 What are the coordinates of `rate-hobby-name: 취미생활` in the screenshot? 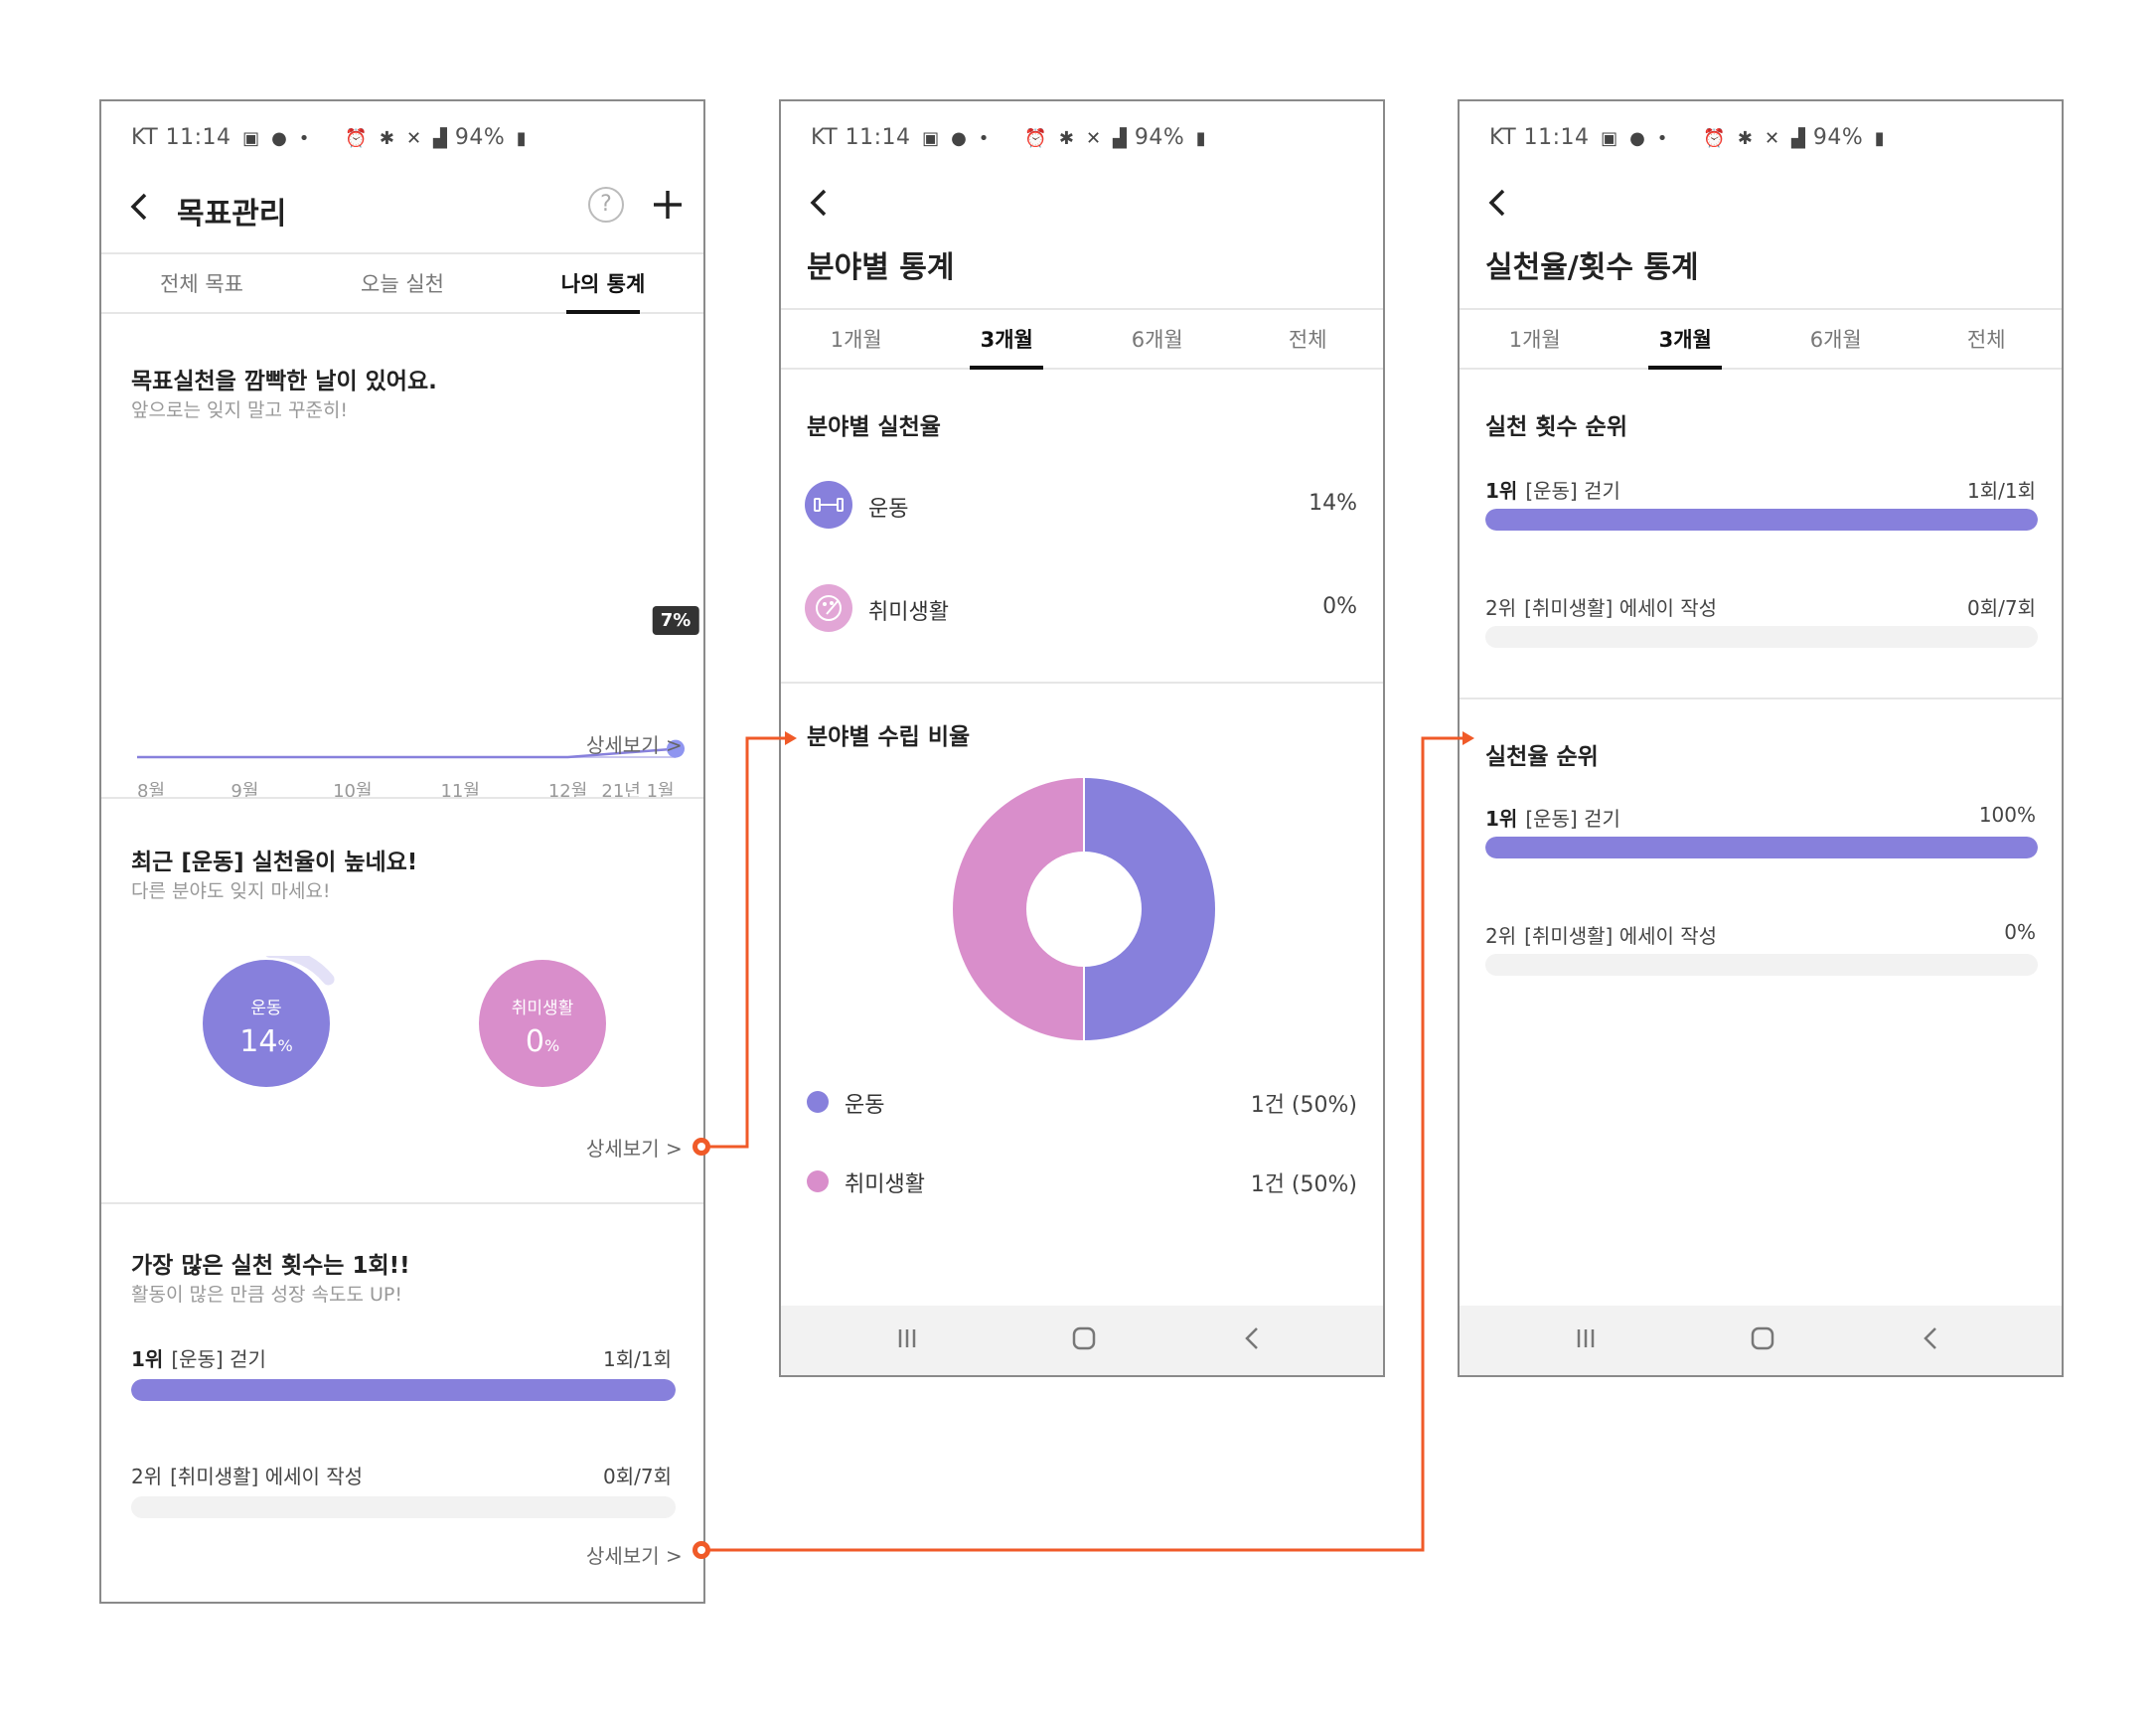 It's located at (908, 612).